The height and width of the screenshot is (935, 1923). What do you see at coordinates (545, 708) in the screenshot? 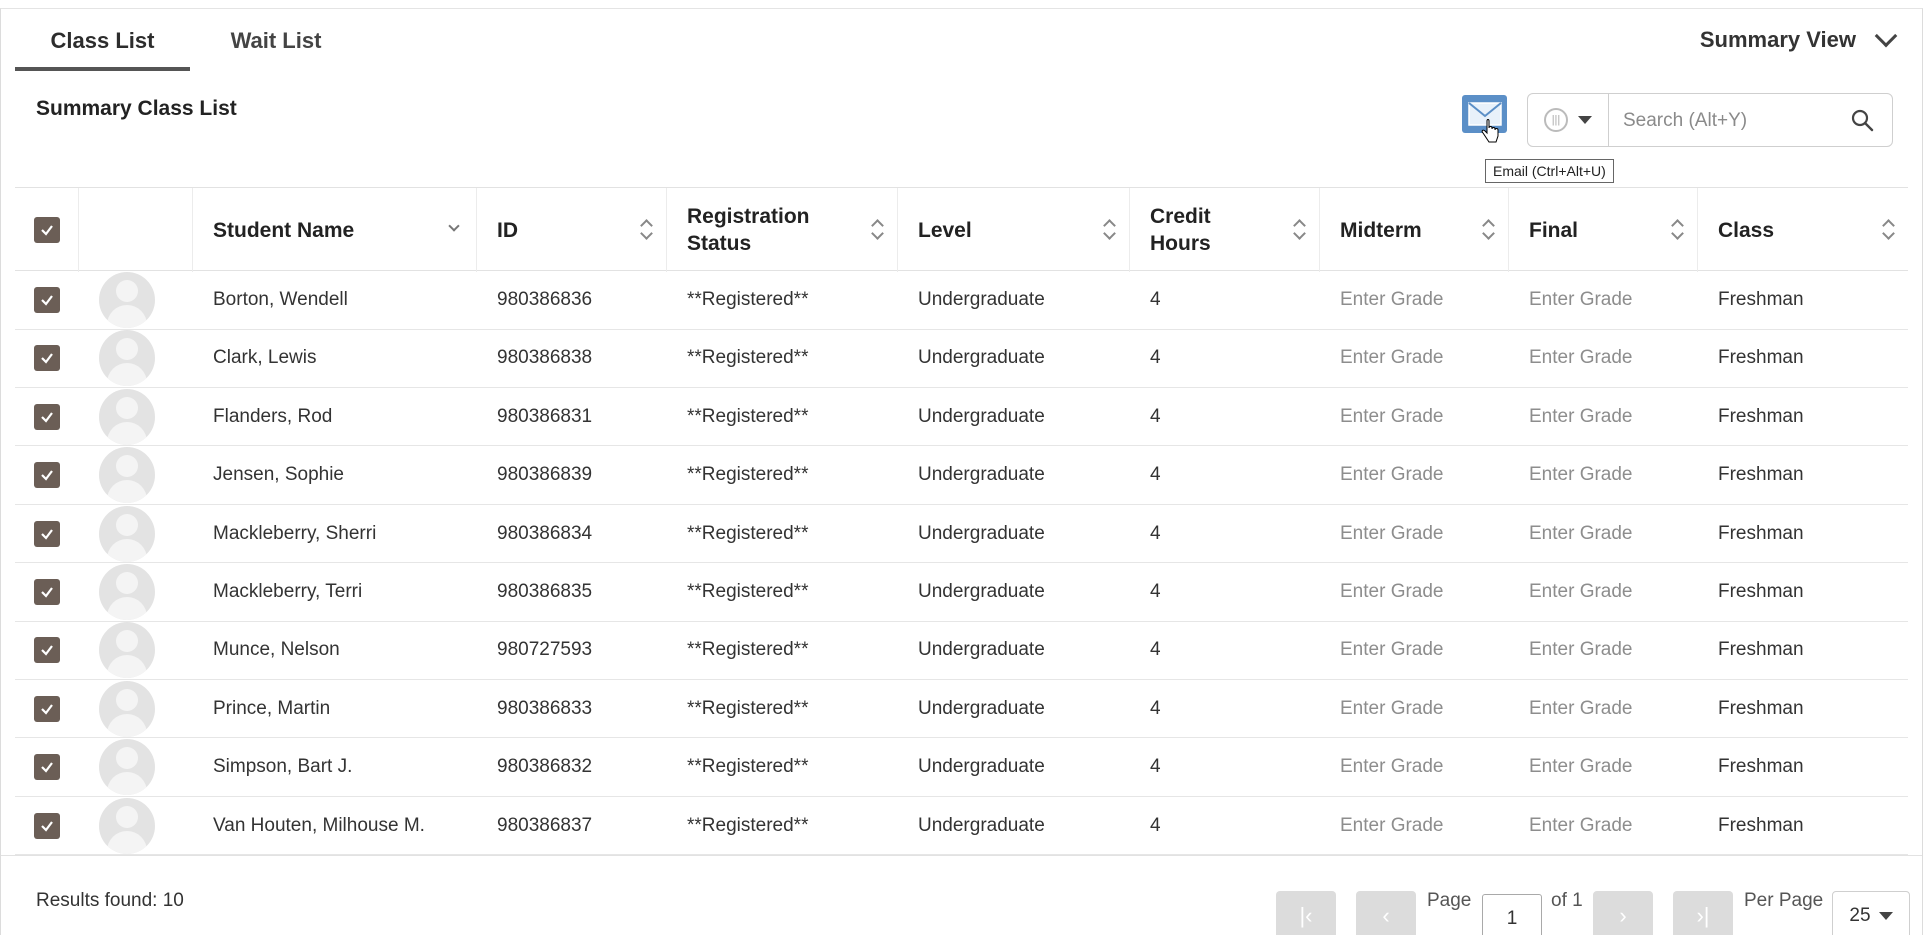
I see `student-id-cell: 980386833` at bounding box center [545, 708].